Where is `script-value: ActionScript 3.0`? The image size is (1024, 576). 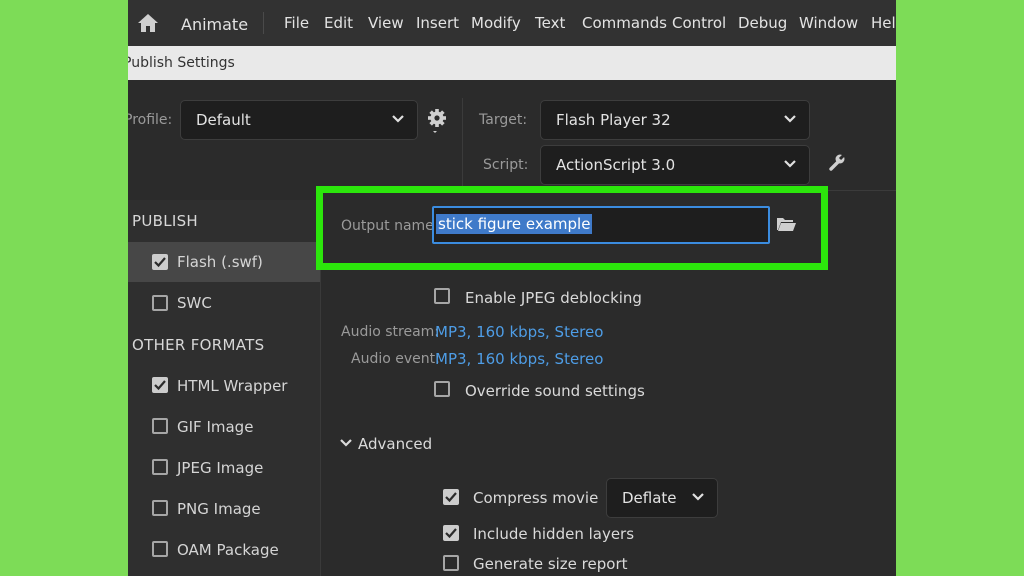
script-value: ActionScript 3.0 is located at coordinates (616, 165).